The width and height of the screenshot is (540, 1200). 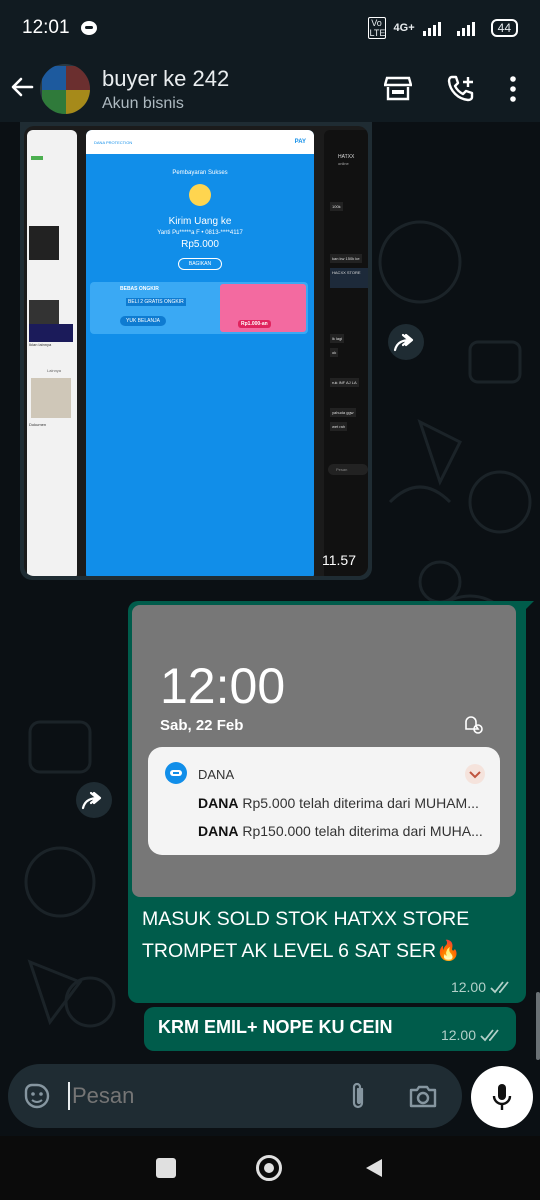 What do you see at coordinates (538, 1026) in the screenshot?
I see `scrollbar` at bounding box center [538, 1026].